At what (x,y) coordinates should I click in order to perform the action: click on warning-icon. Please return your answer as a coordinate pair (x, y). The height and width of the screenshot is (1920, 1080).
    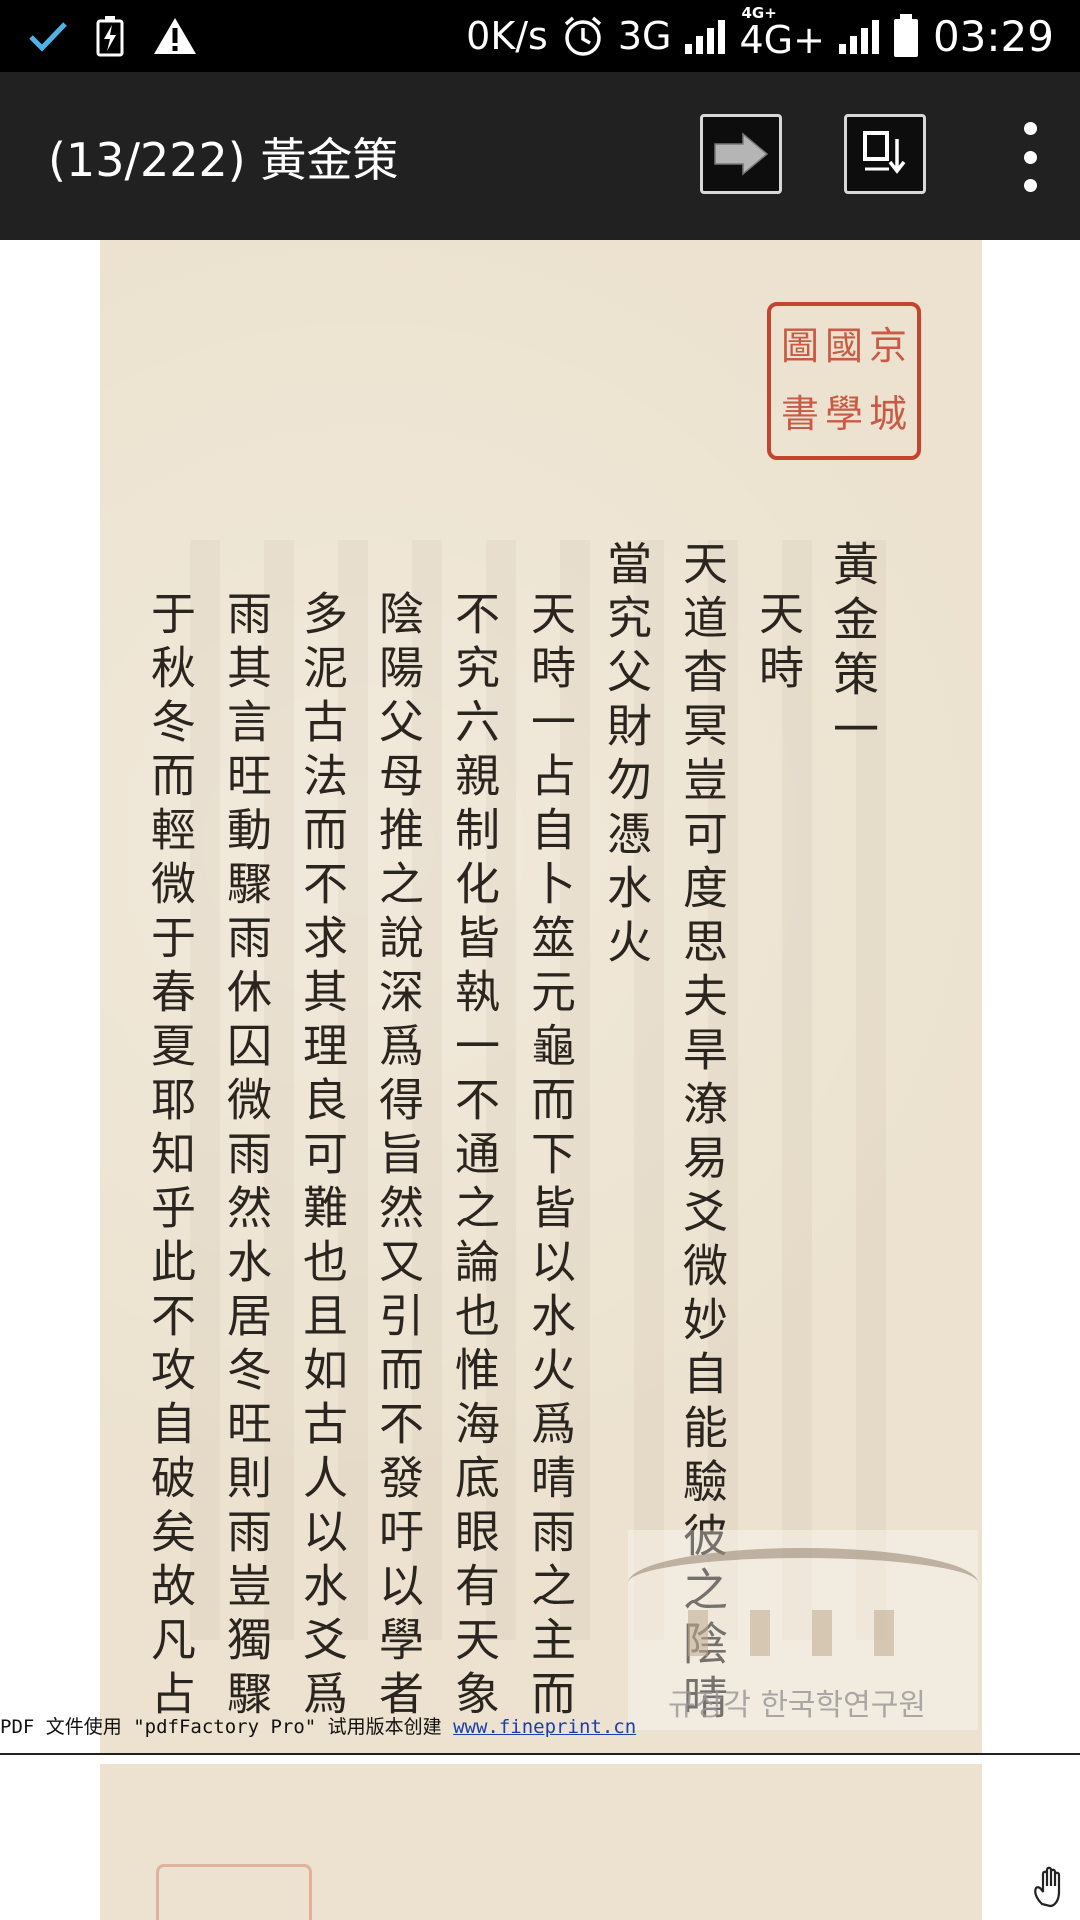
    Looking at the image, I should click on (175, 36).